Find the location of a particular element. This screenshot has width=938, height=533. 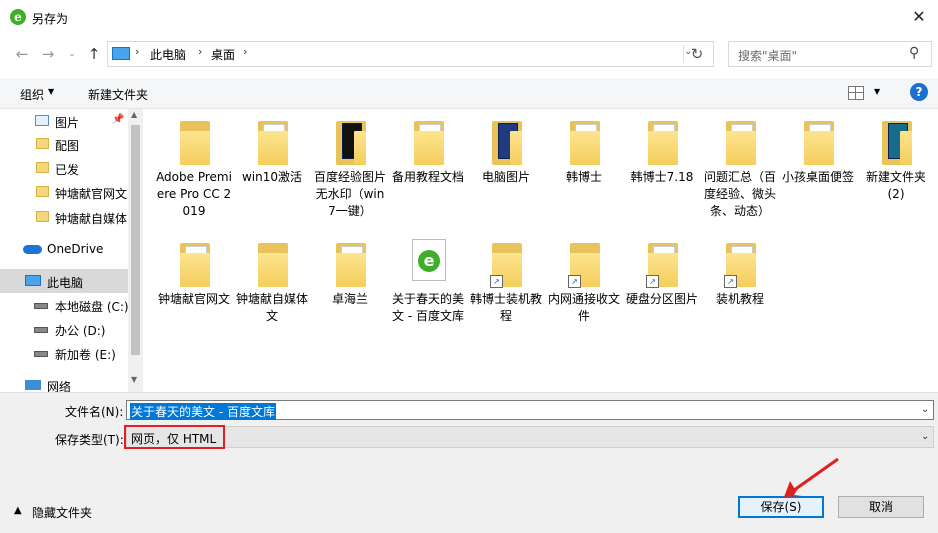

breadcrumb-desktop: 桌面 is located at coordinates (223, 54).